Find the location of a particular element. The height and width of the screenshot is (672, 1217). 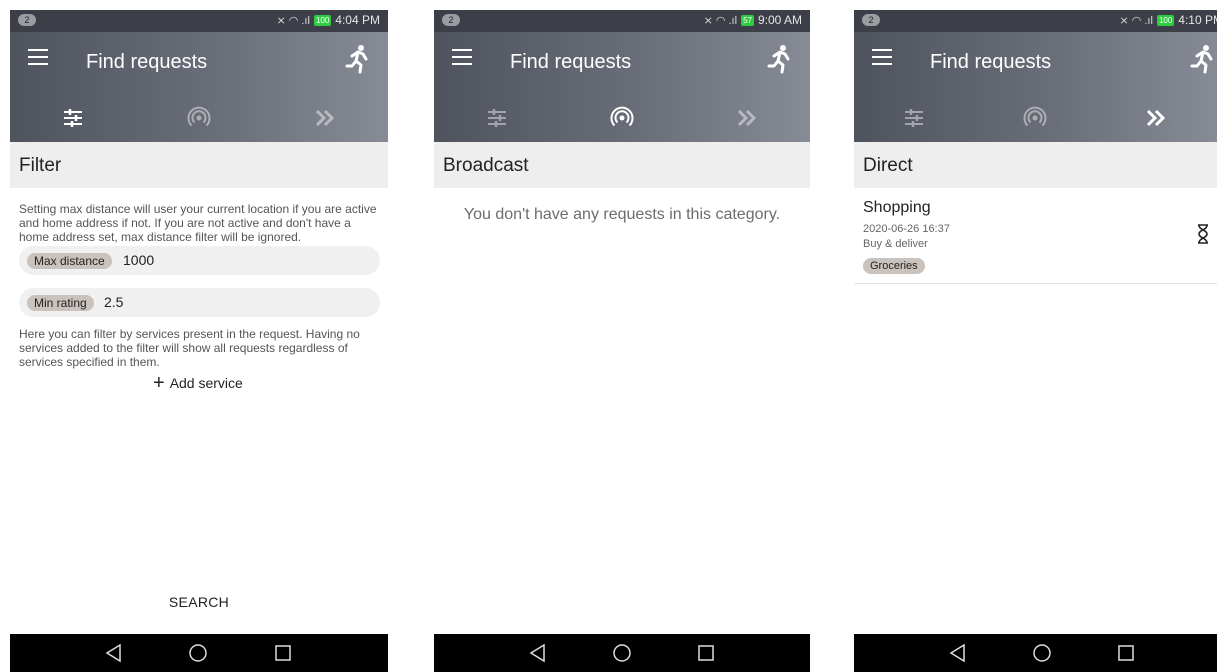

request-title: Shopping is located at coordinates (897, 207).